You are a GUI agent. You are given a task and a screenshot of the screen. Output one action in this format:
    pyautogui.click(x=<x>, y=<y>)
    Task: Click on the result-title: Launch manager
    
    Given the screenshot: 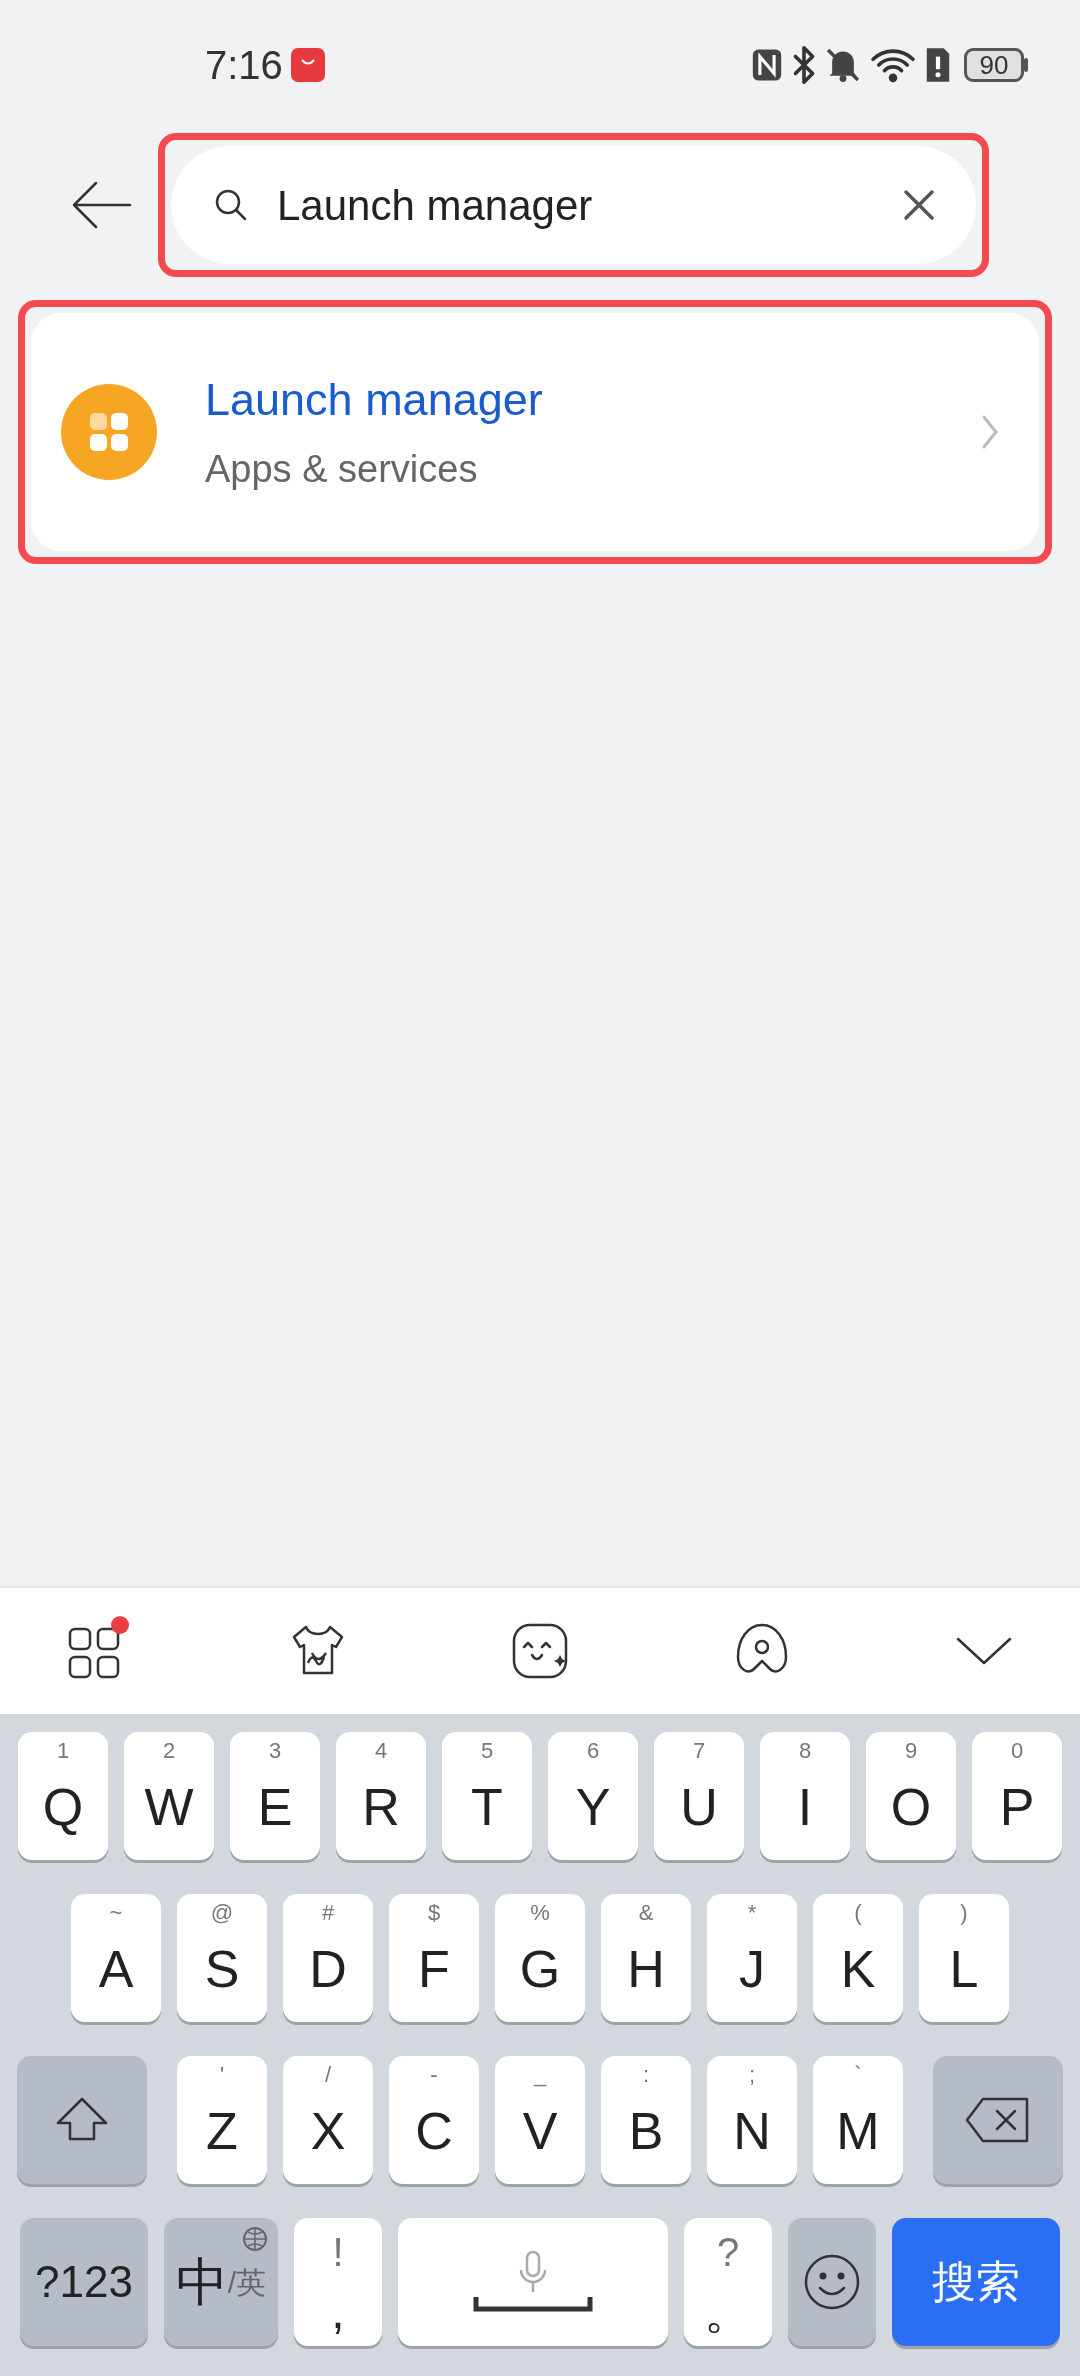 What is the action you would take?
    pyautogui.click(x=374, y=399)
    